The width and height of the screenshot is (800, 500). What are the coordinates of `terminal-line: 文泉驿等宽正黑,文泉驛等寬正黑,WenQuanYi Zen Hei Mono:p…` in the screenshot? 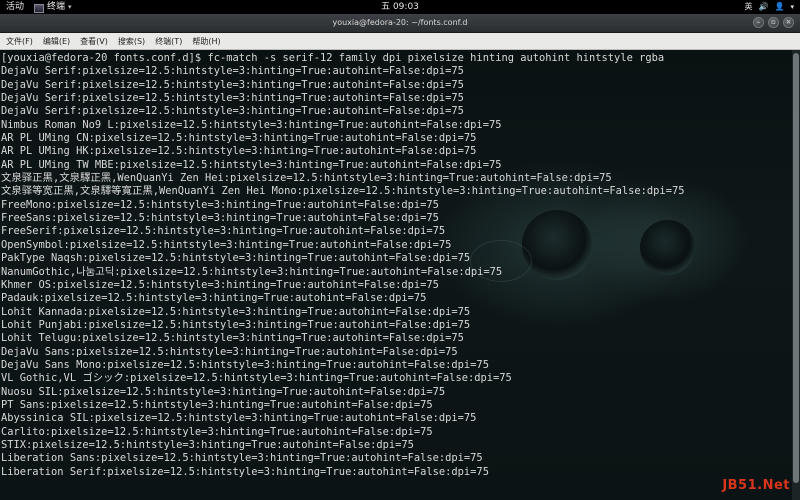 It's located at (343, 191).